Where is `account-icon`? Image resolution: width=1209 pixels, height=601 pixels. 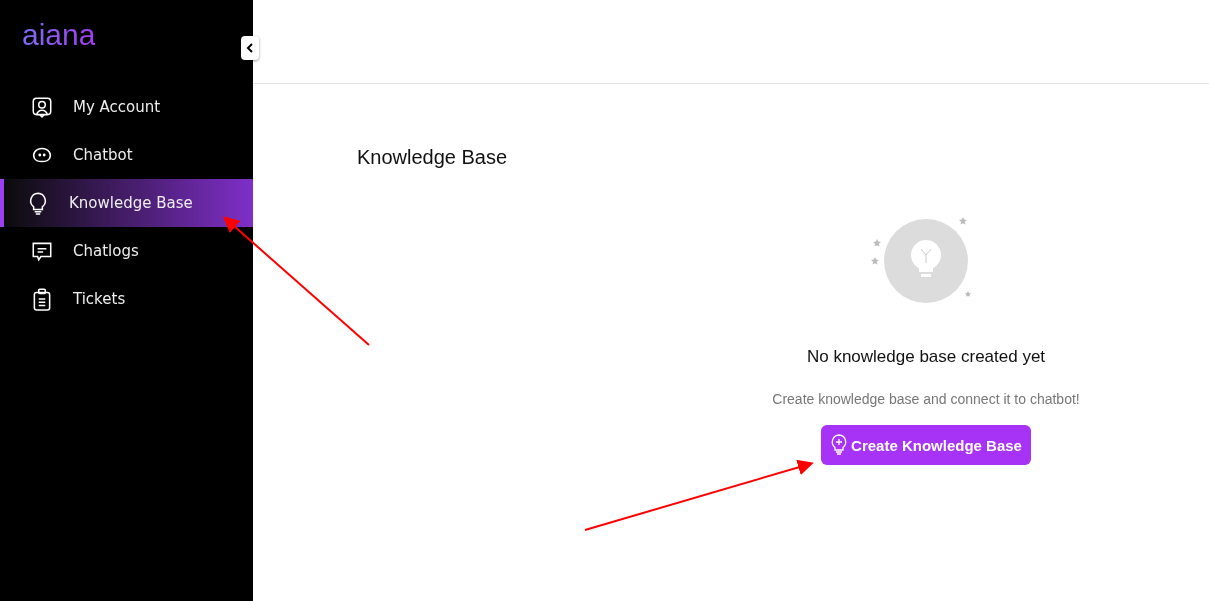 account-icon is located at coordinates (42, 107).